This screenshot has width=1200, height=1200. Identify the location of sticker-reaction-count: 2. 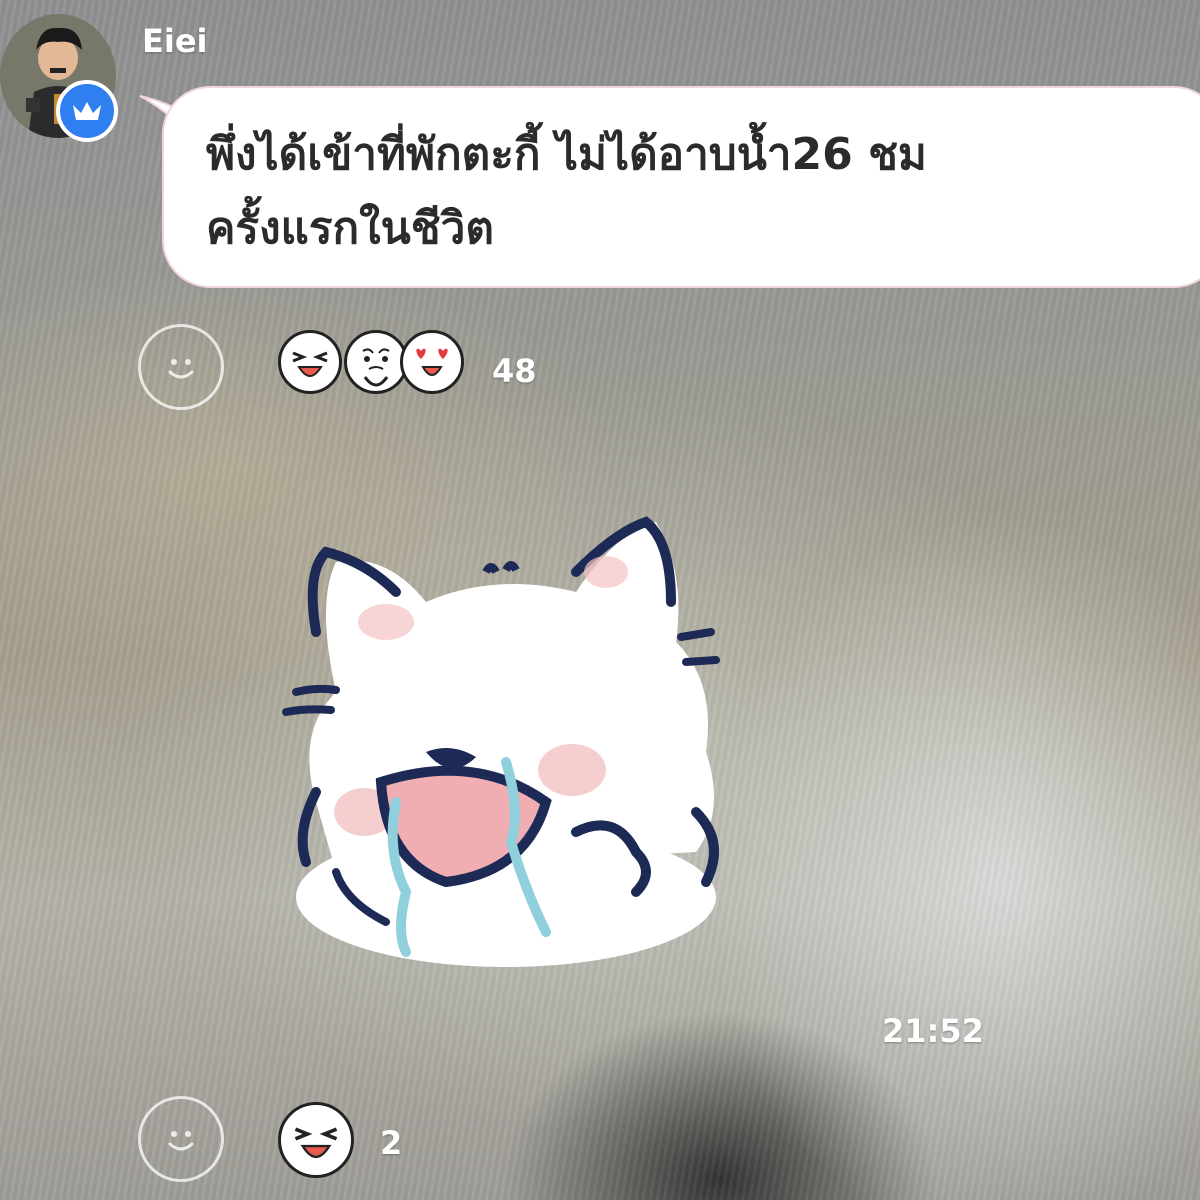
(391, 1143).